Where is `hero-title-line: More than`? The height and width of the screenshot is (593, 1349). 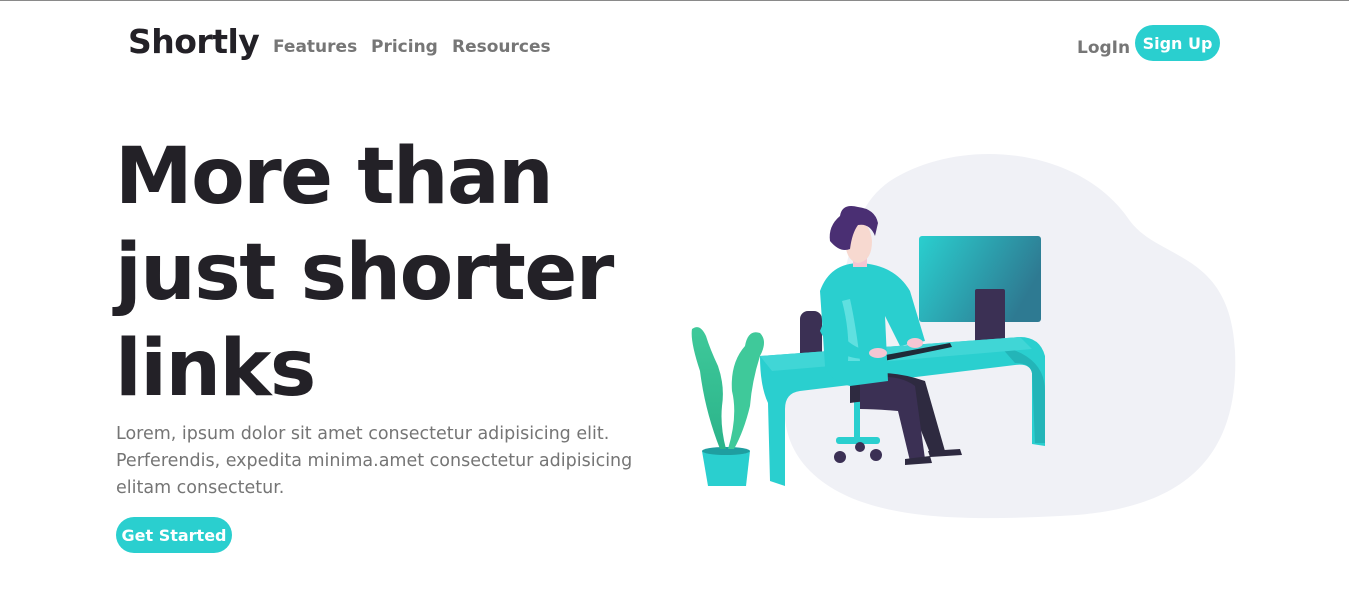
hero-title-line: More than is located at coordinates (334, 177).